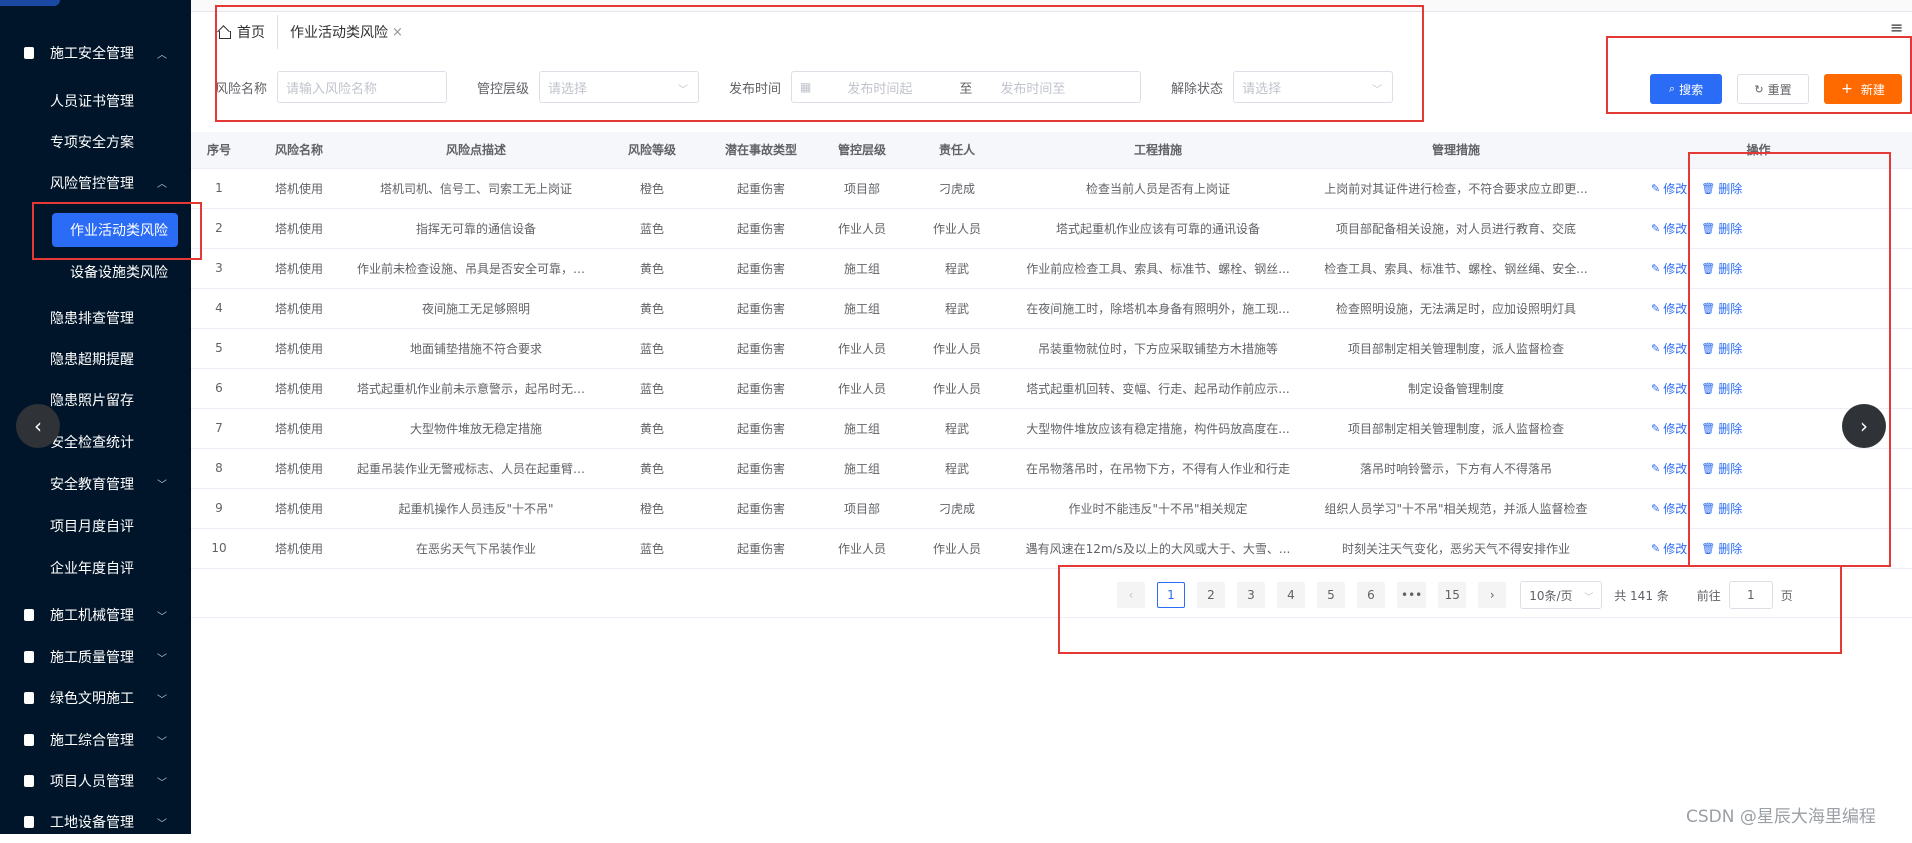 Image resolution: width=1912 pixels, height=843 pixels. What do you see at coordinates (1686, 89) in the screenshot?
I see `search-button: ⌕ 搜索` at bounding box center [1686, 89].